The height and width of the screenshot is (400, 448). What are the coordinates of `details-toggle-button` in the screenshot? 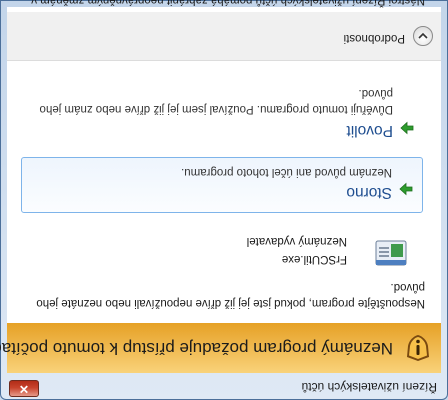 It's located at (423, 36).